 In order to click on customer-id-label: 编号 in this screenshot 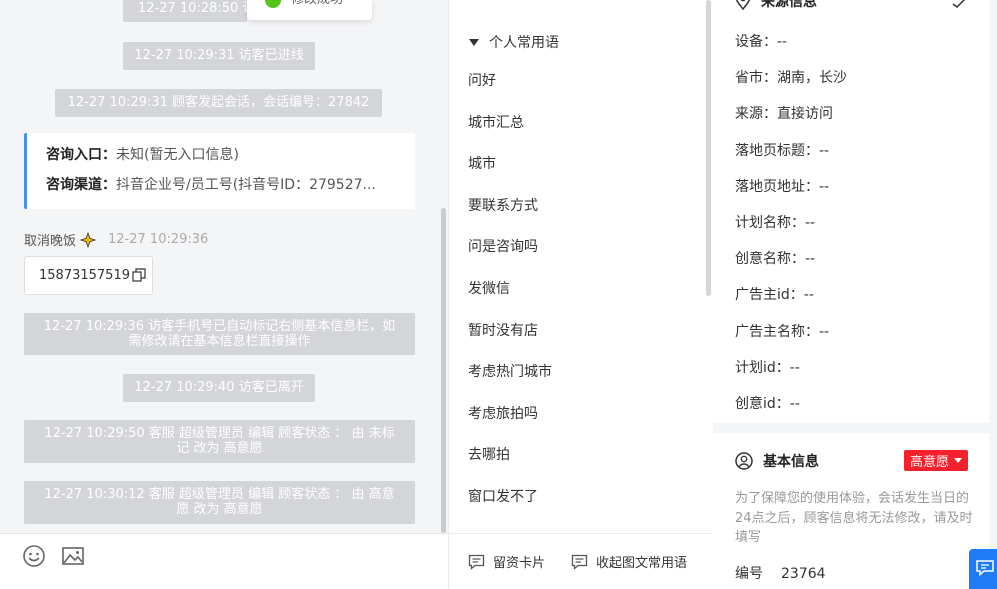, I will do `click(749, 574)`.